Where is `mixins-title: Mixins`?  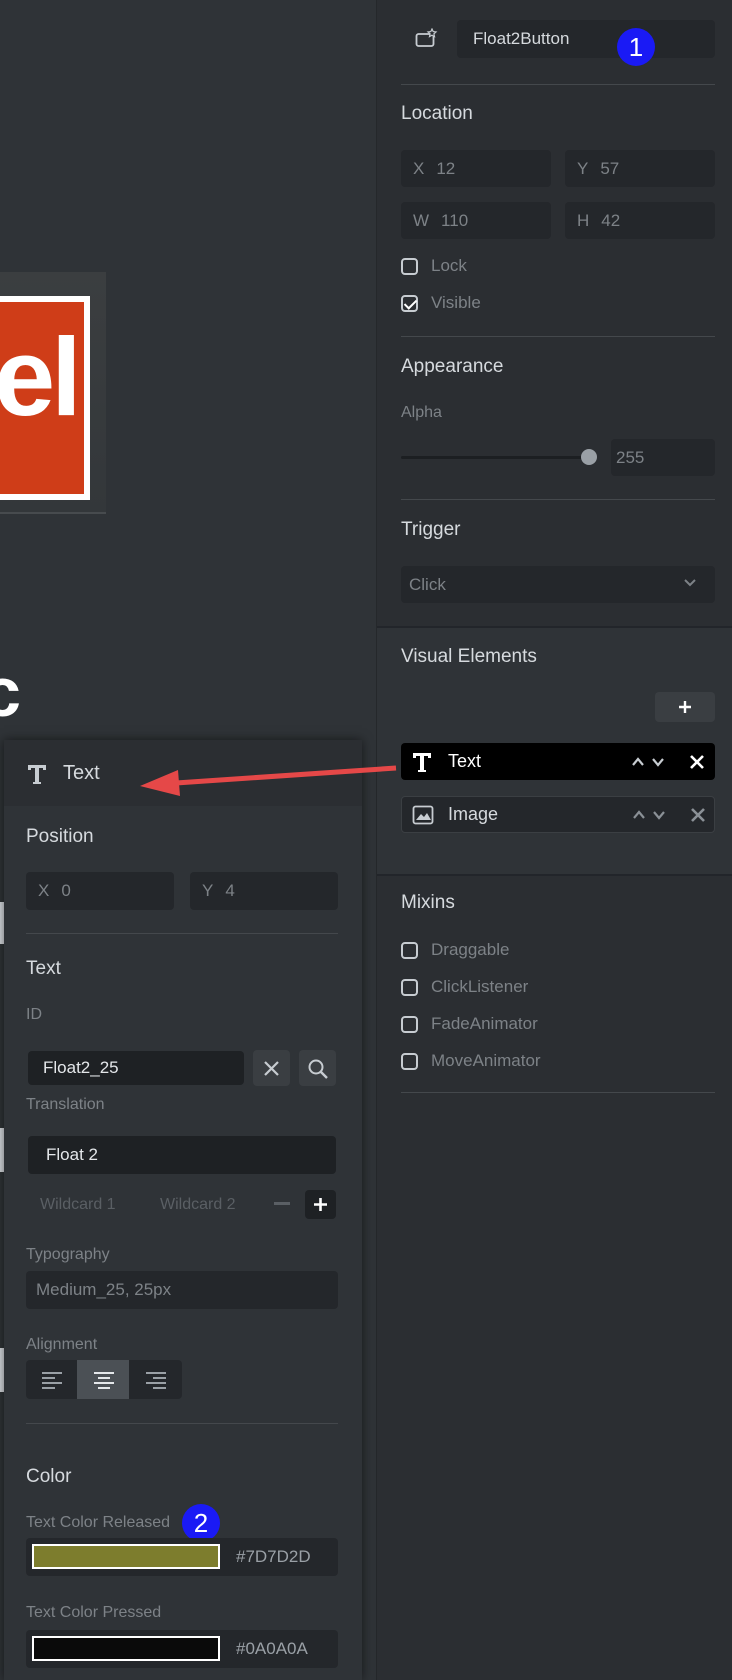
mixins-title: Mixins is located at coordinates (428, 902).